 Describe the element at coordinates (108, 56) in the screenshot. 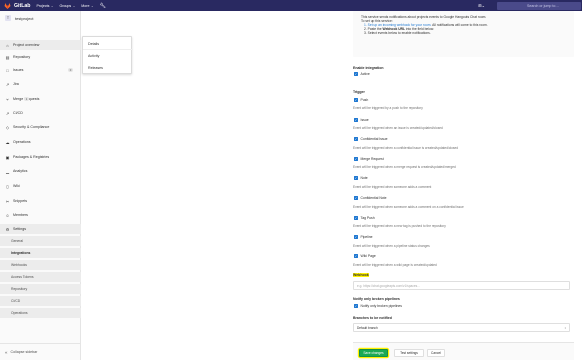

I see `flyout-item-activity: Activity` at that location.